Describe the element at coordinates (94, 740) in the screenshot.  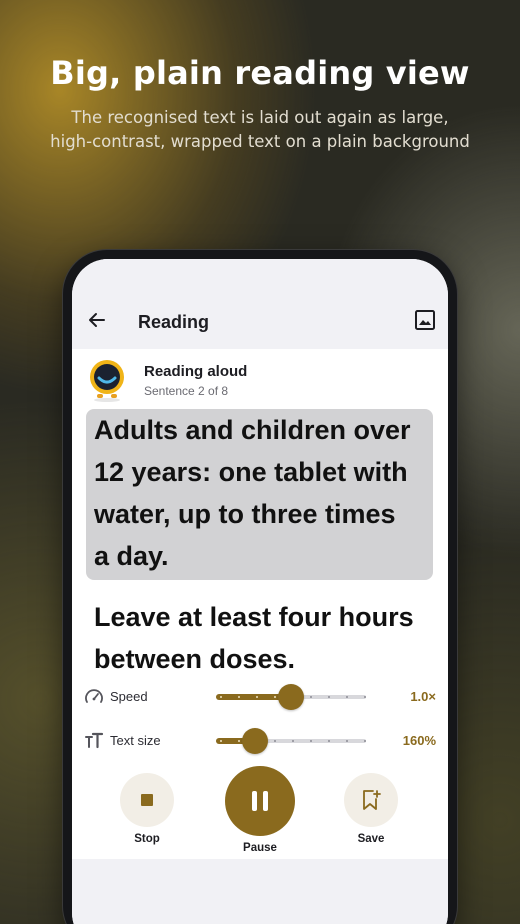
I see `text-size-icon` at that location.